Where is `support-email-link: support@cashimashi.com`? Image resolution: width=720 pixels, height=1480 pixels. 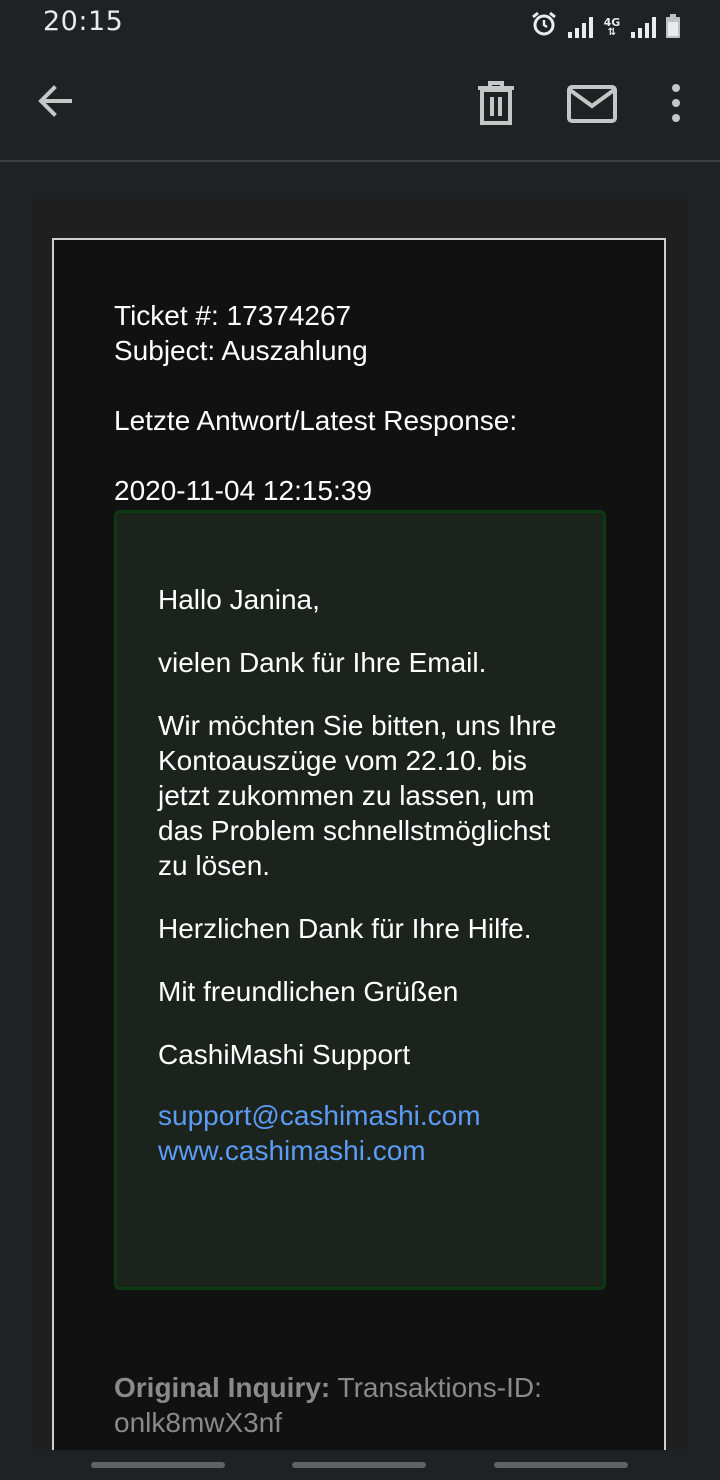
support-email-link: support@cashimashi.com is located at coordinates (368, 1115).